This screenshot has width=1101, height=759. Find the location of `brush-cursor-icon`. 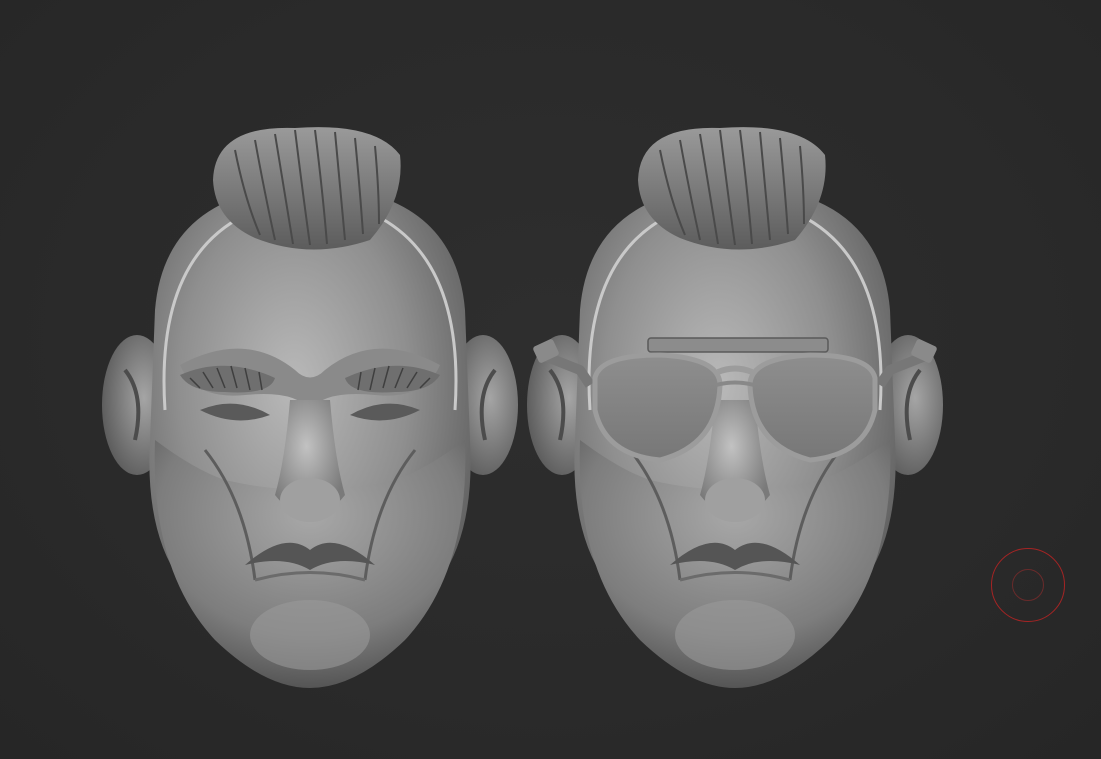

brush-cursor-icon is located at coordinates (1028, 585).